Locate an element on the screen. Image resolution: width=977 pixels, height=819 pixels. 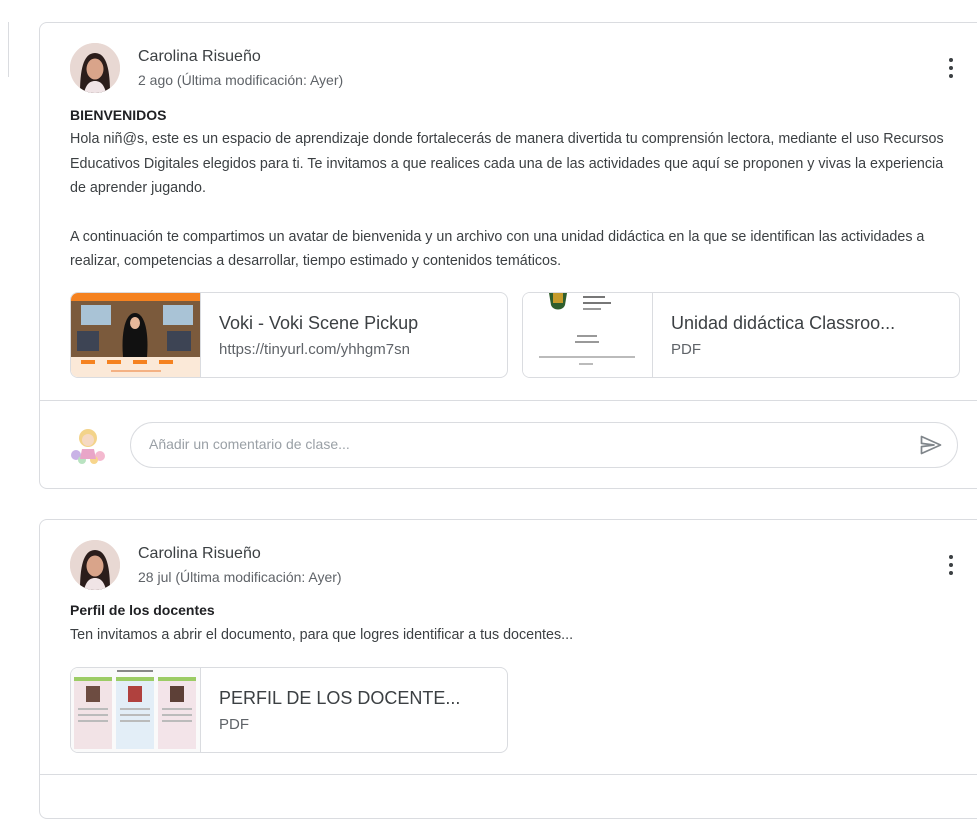
attachment-link-unidad: Unidad didáctica Classroo... PDF is located at coordinates (741, 335).